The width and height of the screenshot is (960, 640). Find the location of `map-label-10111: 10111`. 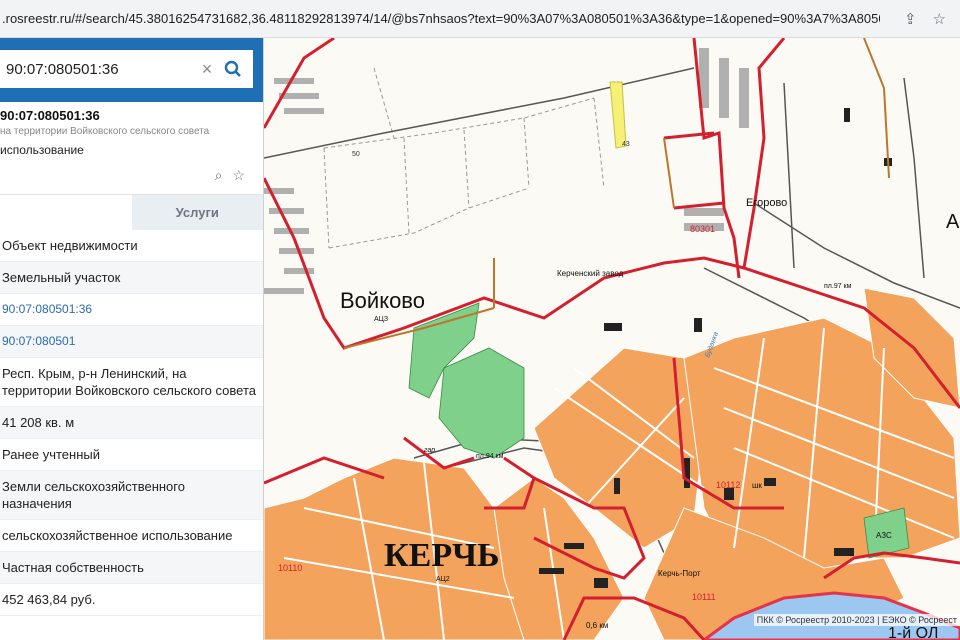

map-label-10111: 10111 is located at coordinates (704, 597).